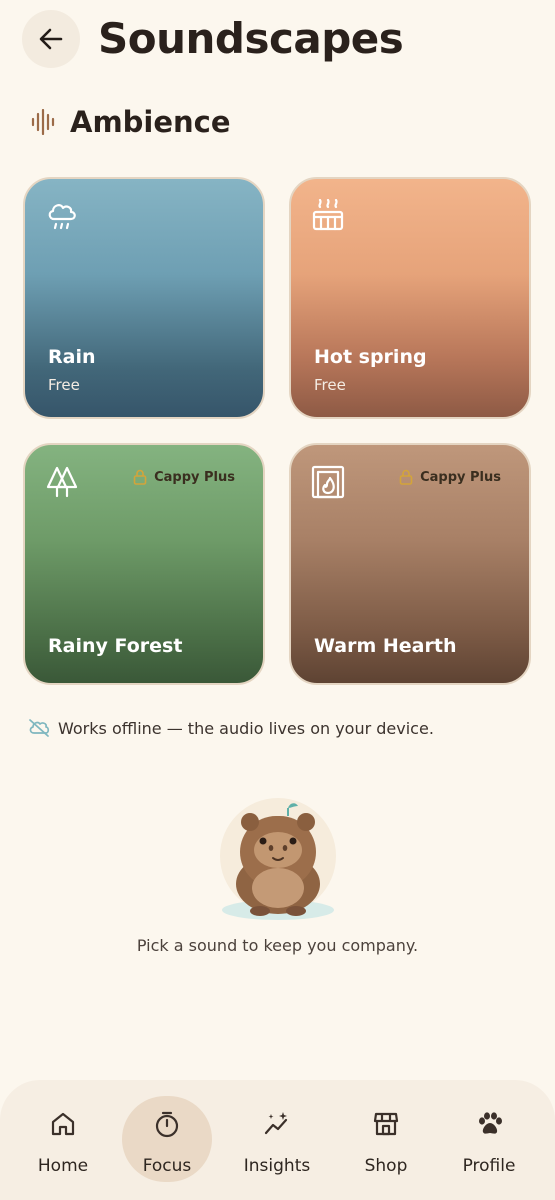  I want to click on shop-icon, so click(386, 1124).